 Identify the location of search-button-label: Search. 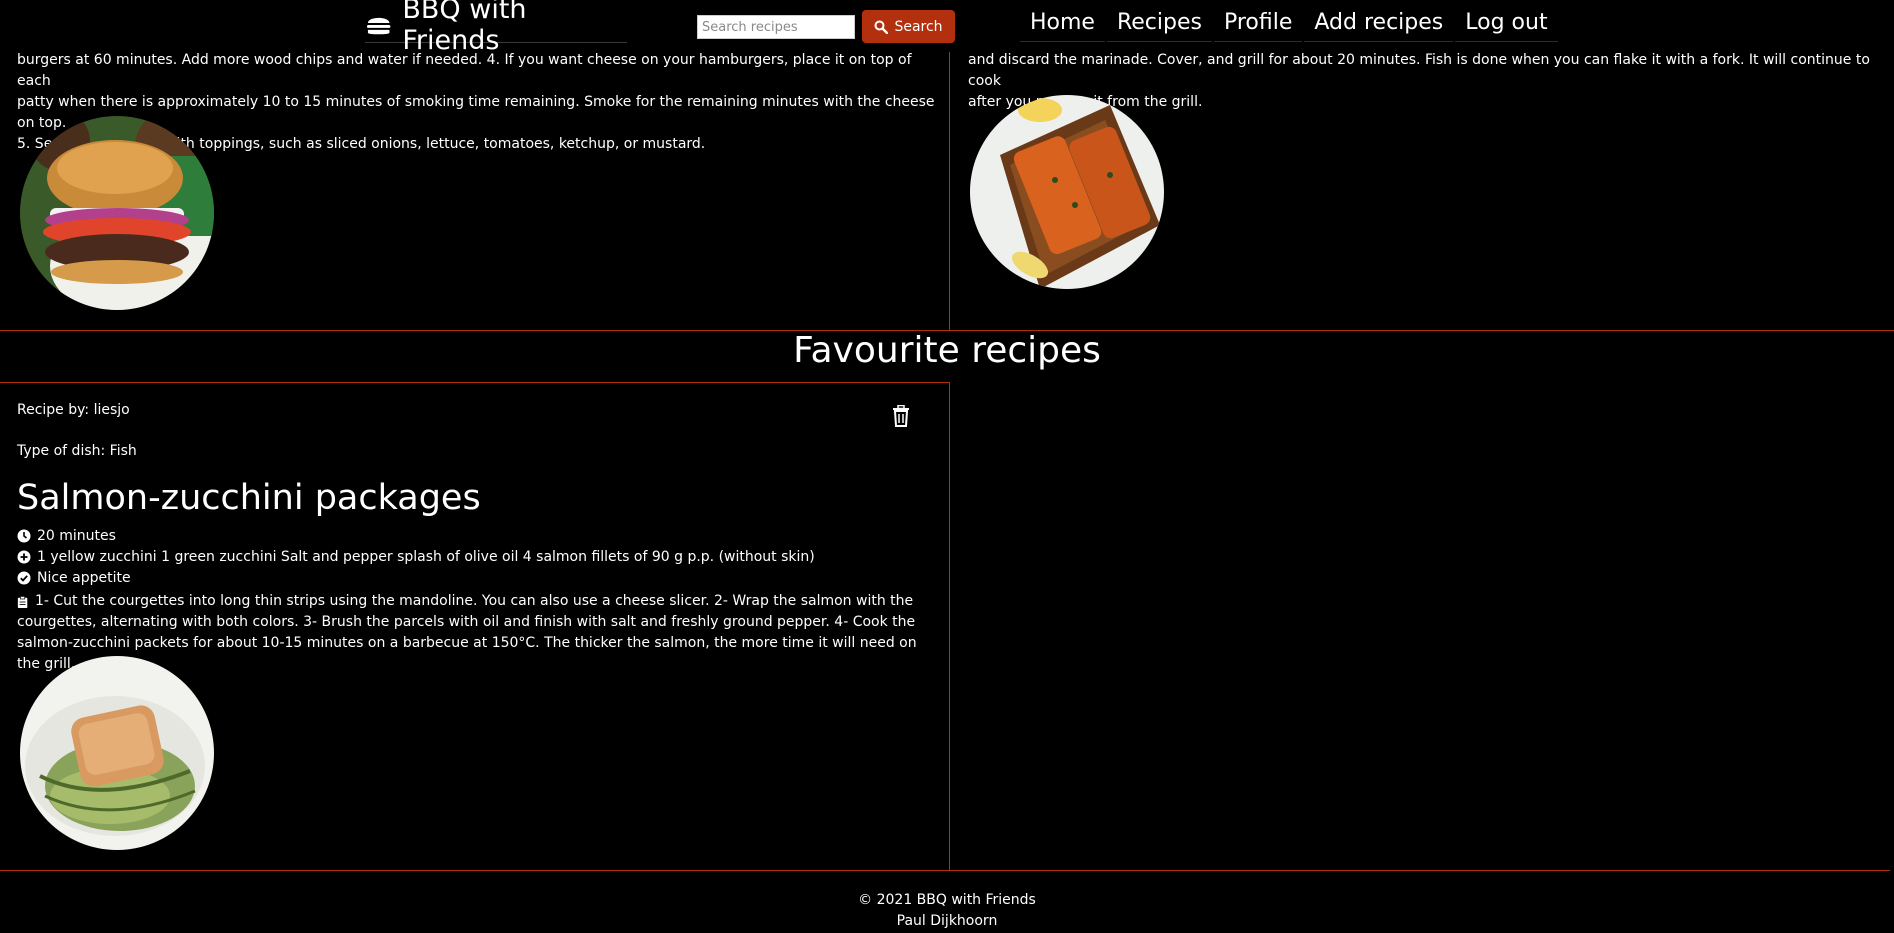
(918, 26).